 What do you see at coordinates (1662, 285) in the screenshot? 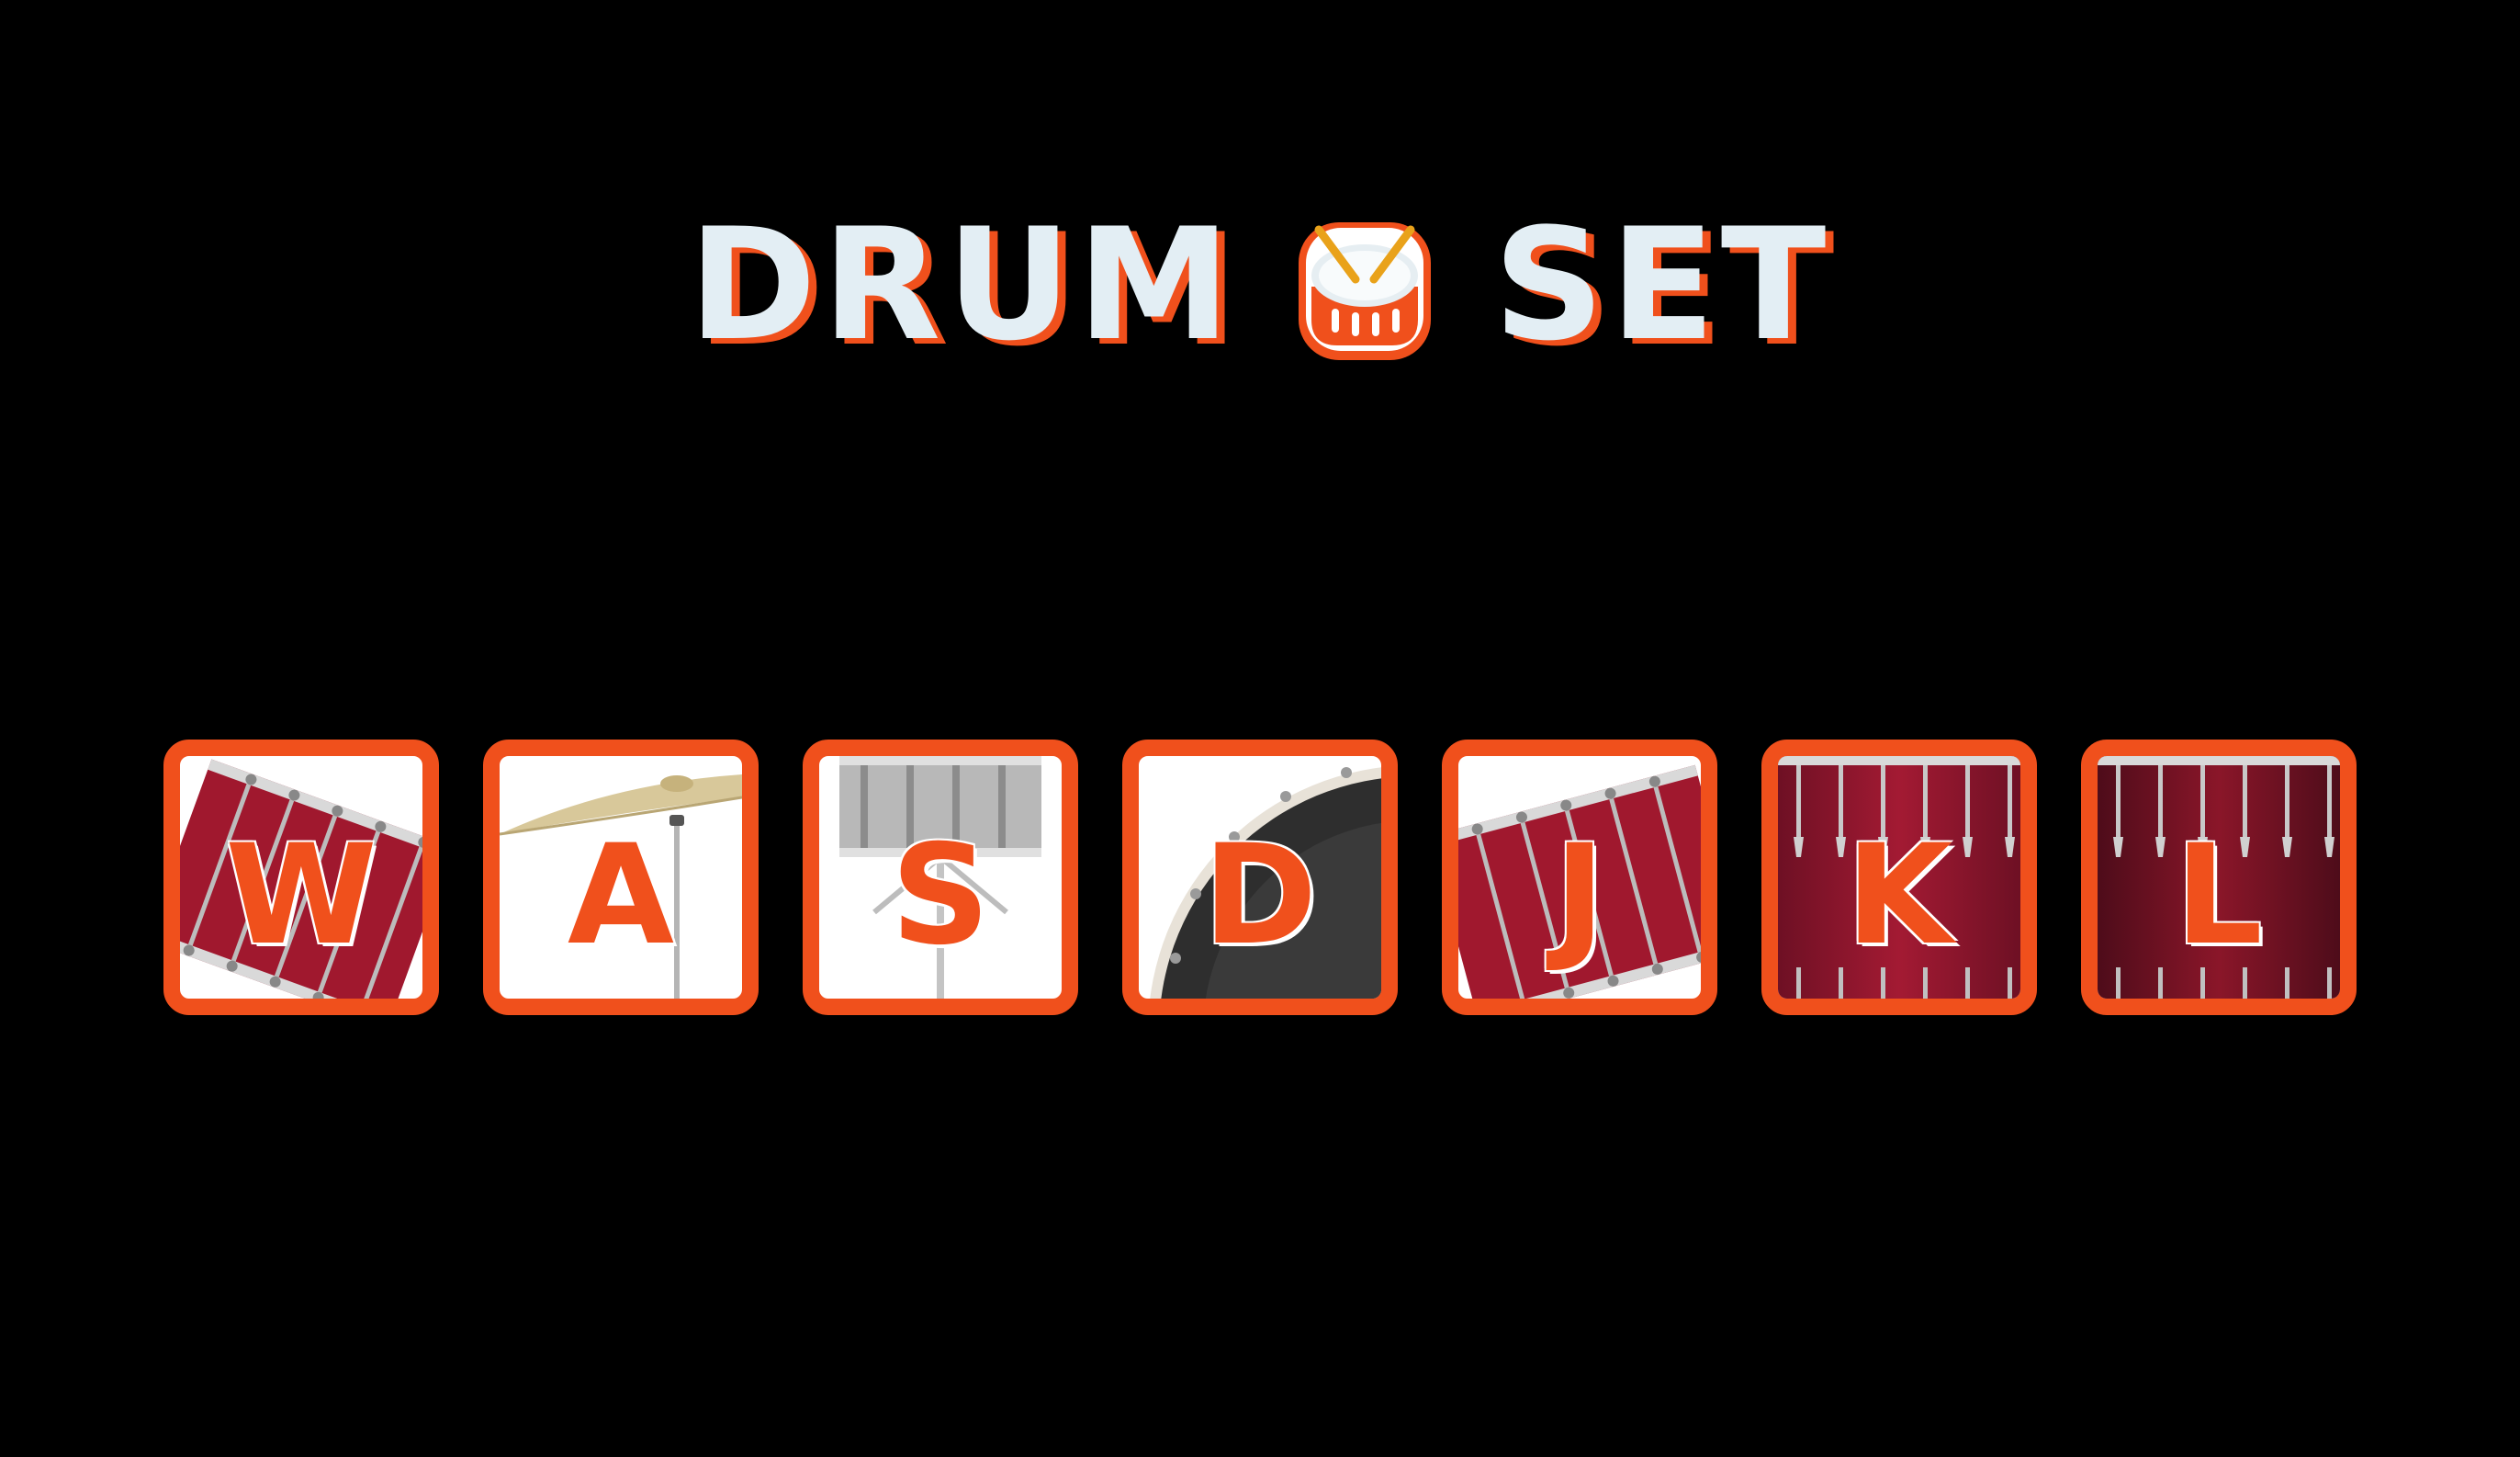
I see `title-word-set: SET` at bounding box center [1662, 285].